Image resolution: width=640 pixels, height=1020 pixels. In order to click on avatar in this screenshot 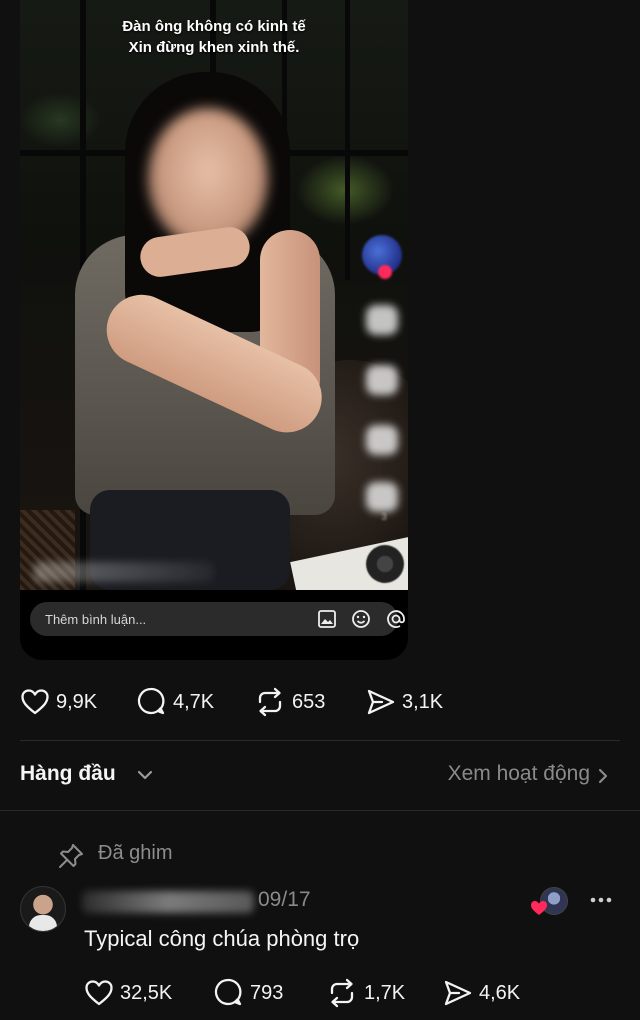, I will do `click(43, 909)`.